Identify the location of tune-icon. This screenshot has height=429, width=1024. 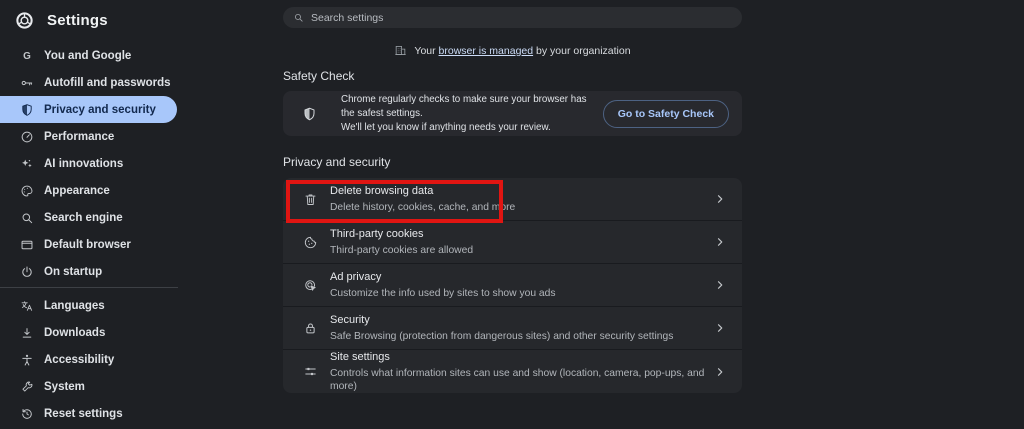
(310, 371).